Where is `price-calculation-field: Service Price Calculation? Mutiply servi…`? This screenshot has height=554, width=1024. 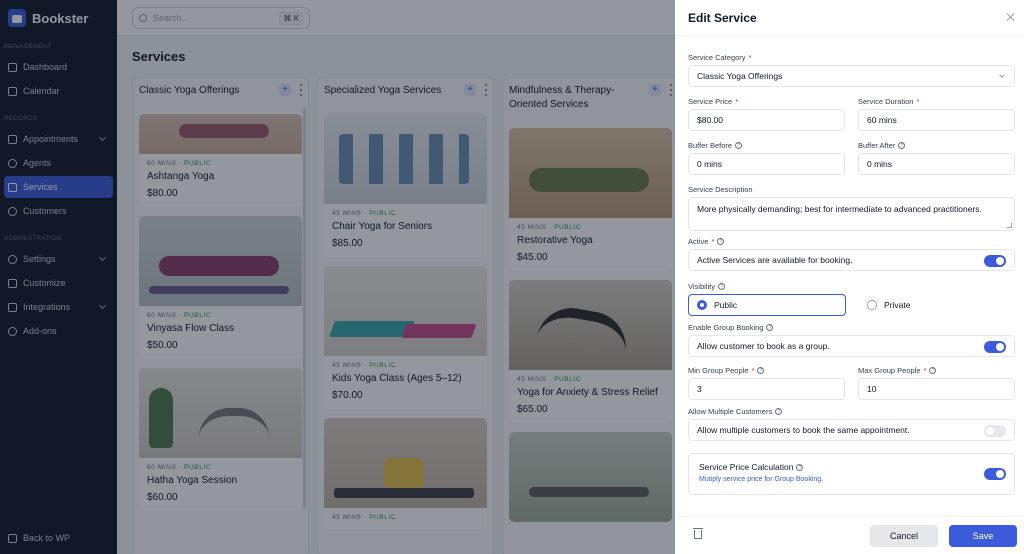 price-calculation-field: Service Price Calculation? Mutiply servi… is located at coordinates (851, 474).